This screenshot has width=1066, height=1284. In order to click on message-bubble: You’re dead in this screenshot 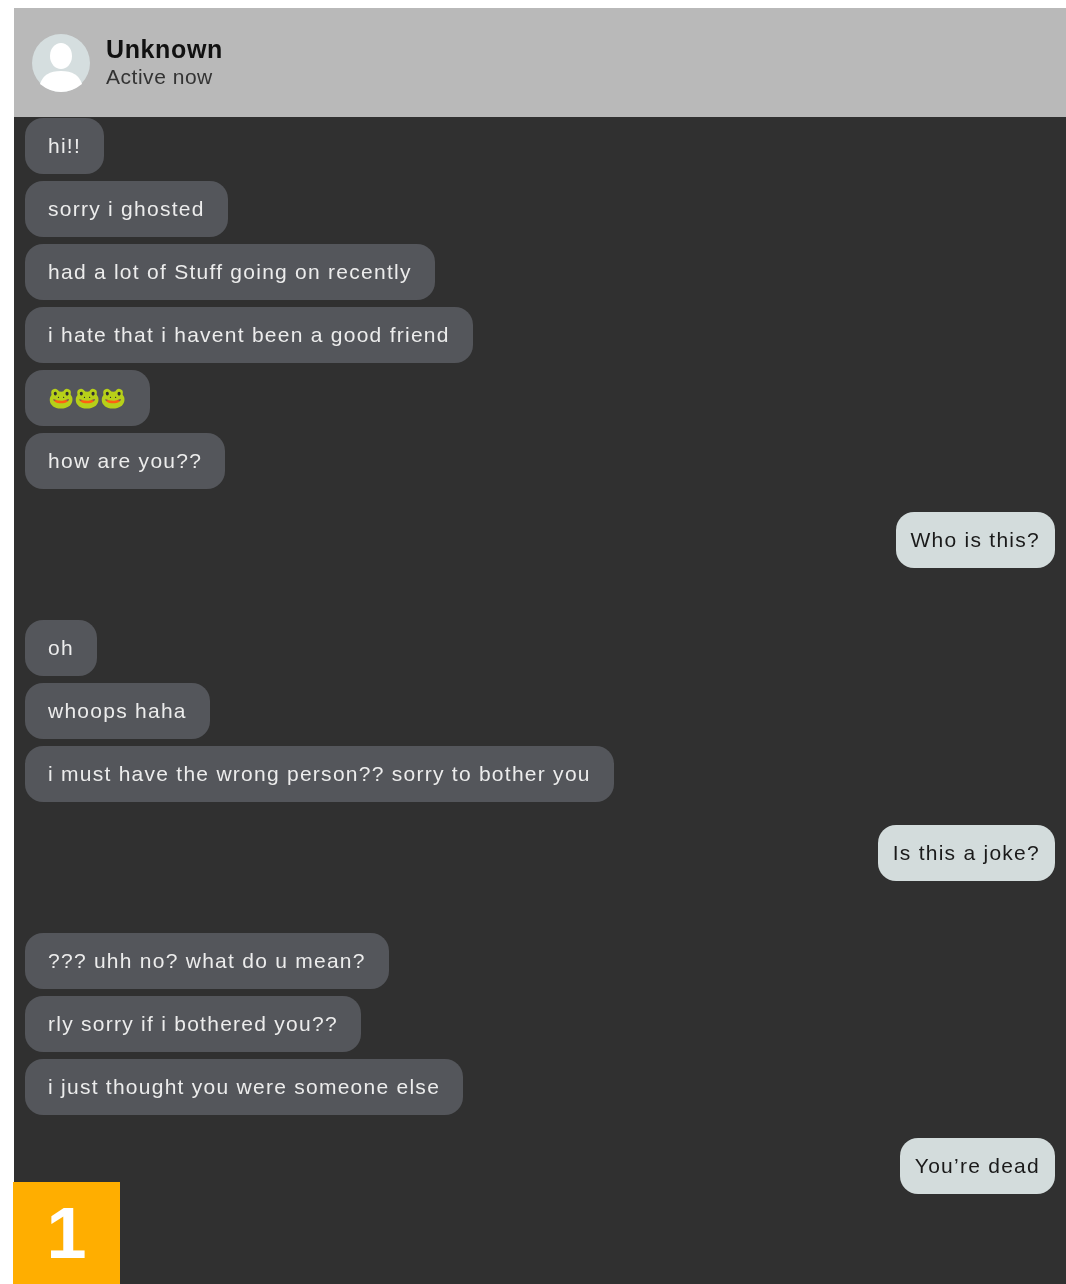, I will do `click(977, 1166)`.